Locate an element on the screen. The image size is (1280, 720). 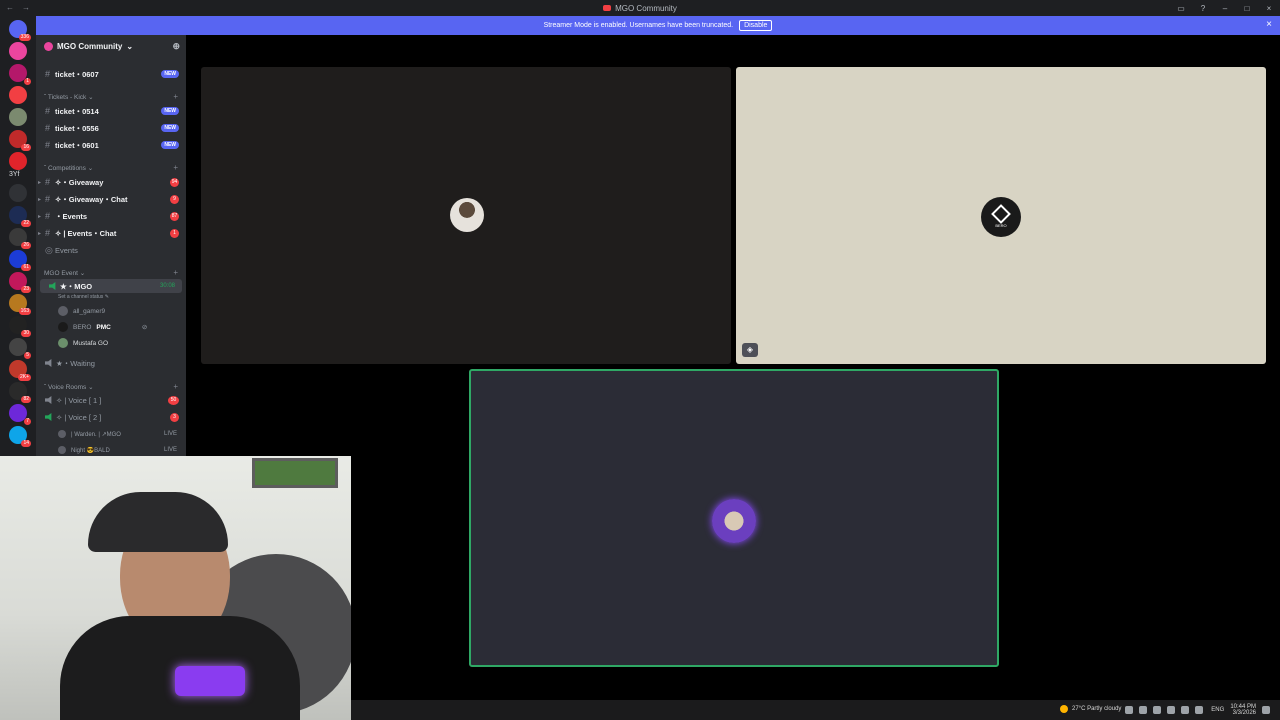
server-icon: 30 is located at coordinates (20, 326).